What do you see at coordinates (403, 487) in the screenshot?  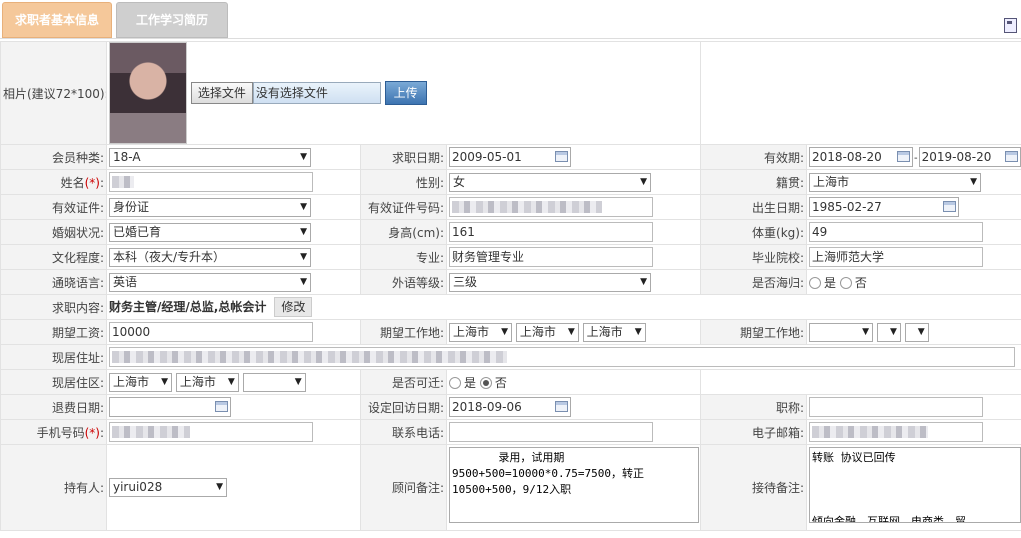 I see `consultant-note-label: 顾问备注:` at bounding box center [403, 487].